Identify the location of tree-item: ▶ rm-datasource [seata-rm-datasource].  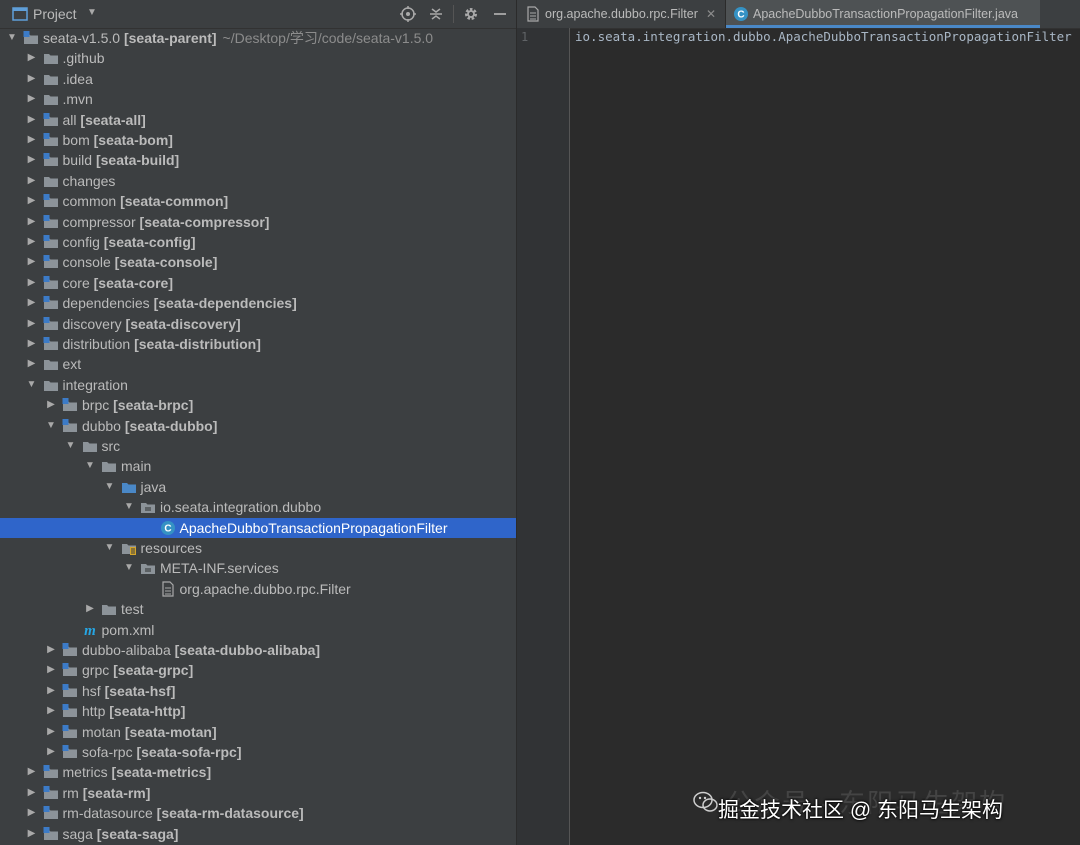
(258, 813).